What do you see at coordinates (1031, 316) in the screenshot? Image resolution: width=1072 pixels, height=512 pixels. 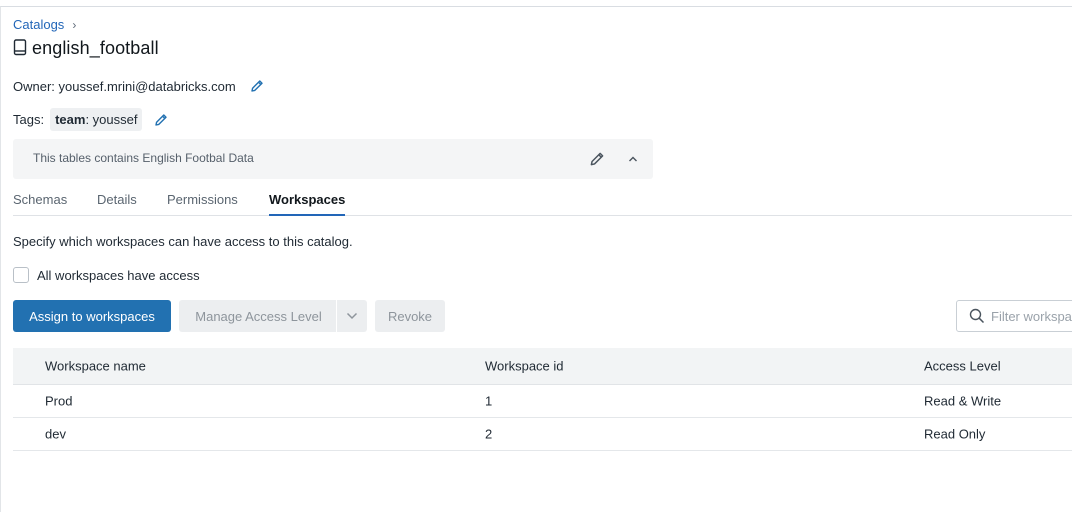 I see `filter-workspaces-input` at bounding box center [1031, 316].